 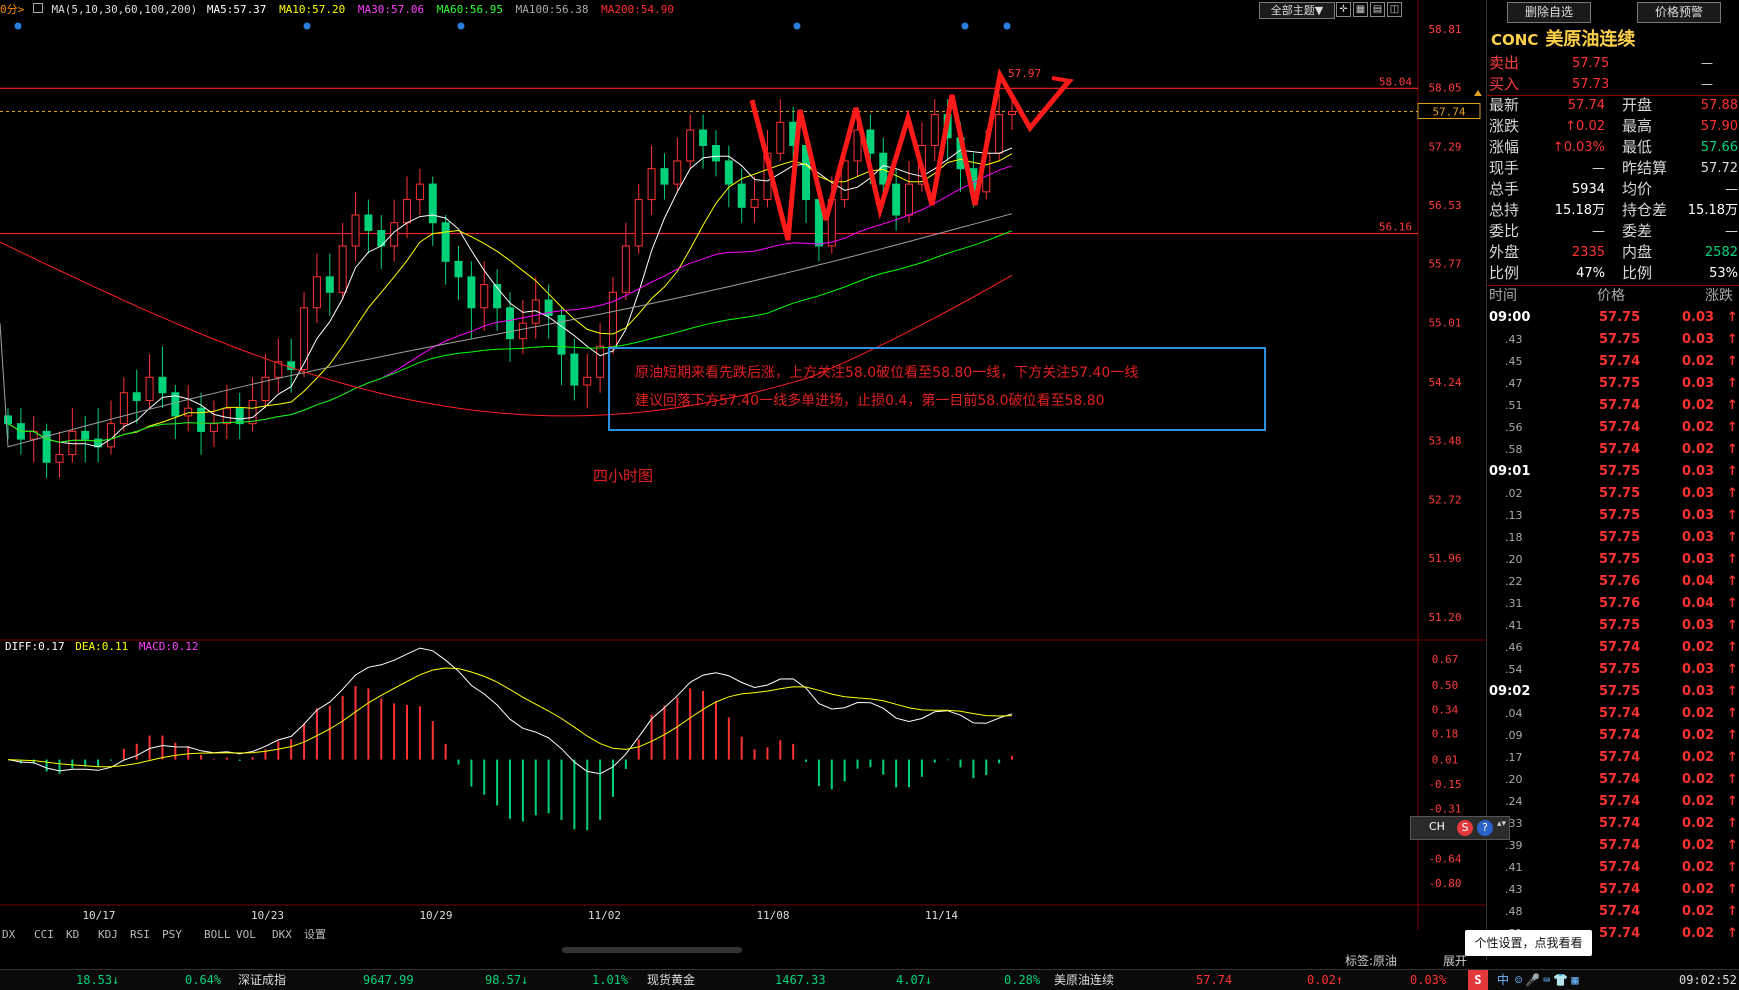 What do you see at coordinates (172, 935) in the screenshot?
I see `indicator-tab: PSY` at bounding box center [172, 935].